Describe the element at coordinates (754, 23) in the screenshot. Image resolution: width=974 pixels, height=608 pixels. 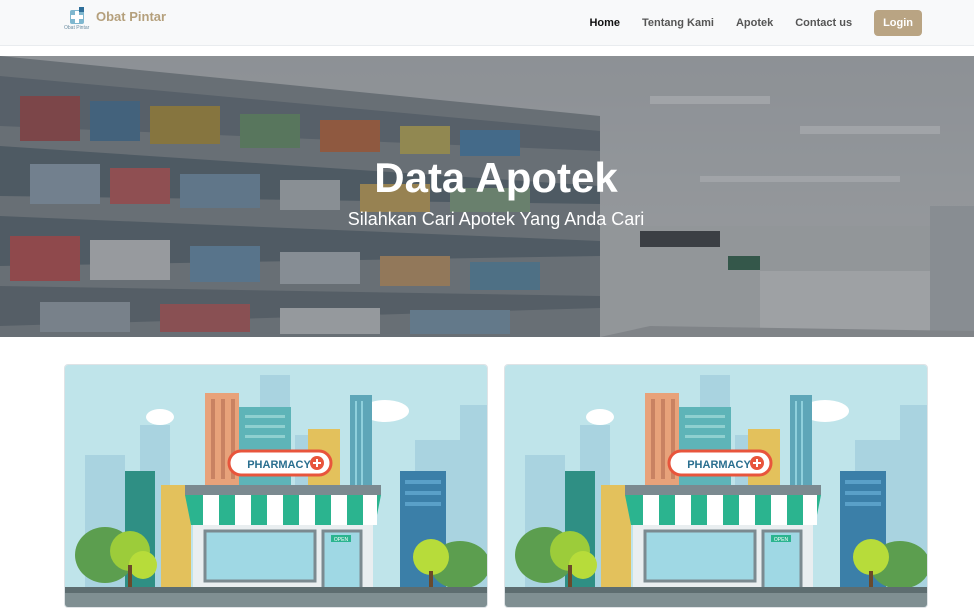
I see `nav-item-apotek: Apotek` at that location.